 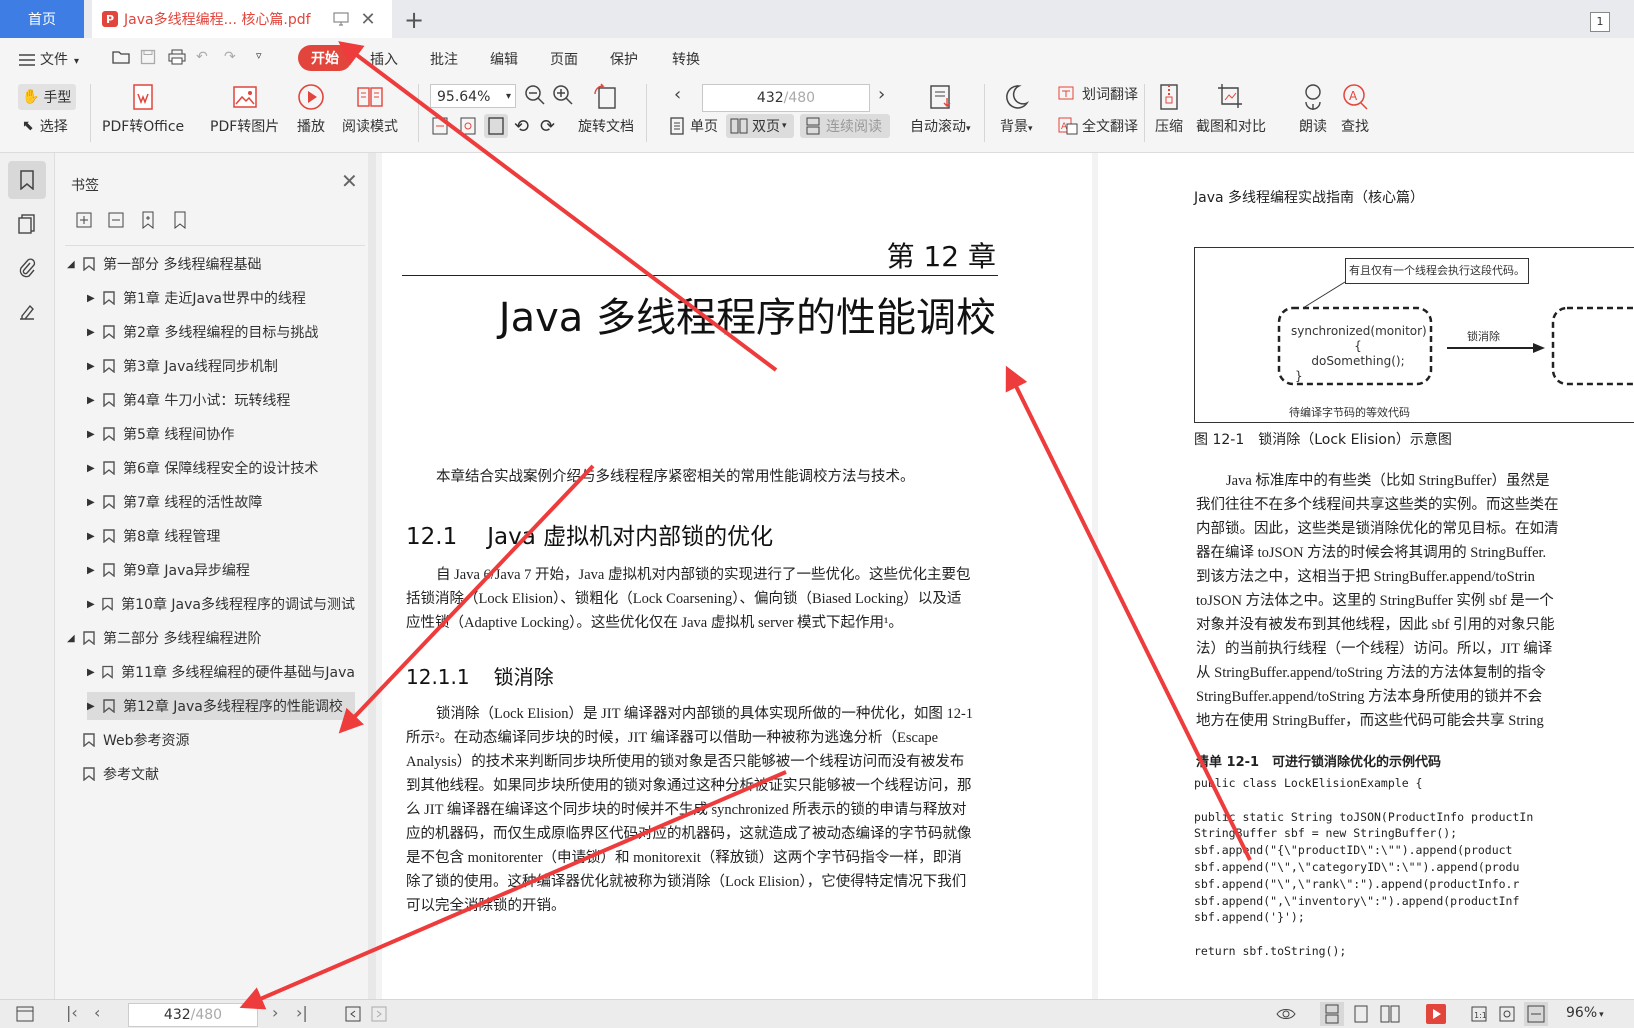 What do you see at coordinates (72, 1012) in the screenshot?
I see `first-page-icon: |‹` at bounding box center [72, 1012].